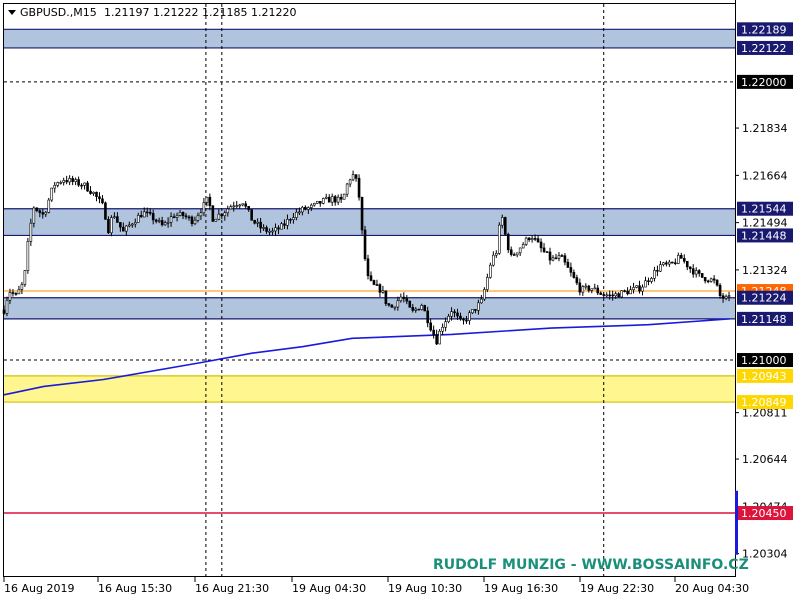 The height and width of the screenshot is (600, 800). I want to click on chart-ohlc: 1.21197 1.21222 1.21185 1.21220, so click(200, 12).